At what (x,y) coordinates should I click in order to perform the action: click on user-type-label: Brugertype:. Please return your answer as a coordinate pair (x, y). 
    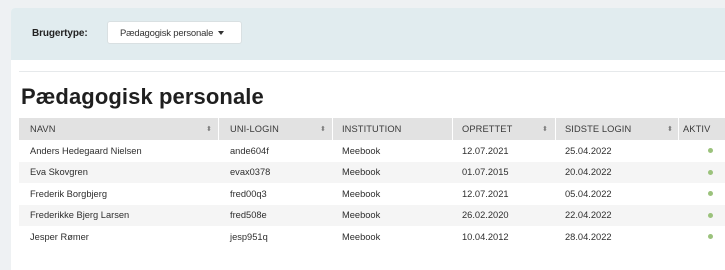
    Looking at the image, I should click on (60, 33).